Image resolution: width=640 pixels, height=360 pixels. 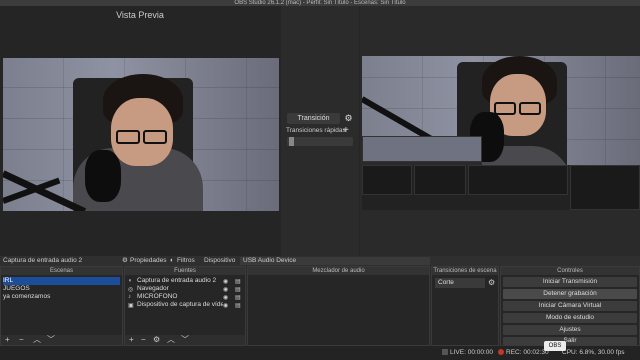 What do you see at coordinates (555, 346) in the screenshot?
I see `dock-tooltip: OBS` at bounding box center [555, 346].